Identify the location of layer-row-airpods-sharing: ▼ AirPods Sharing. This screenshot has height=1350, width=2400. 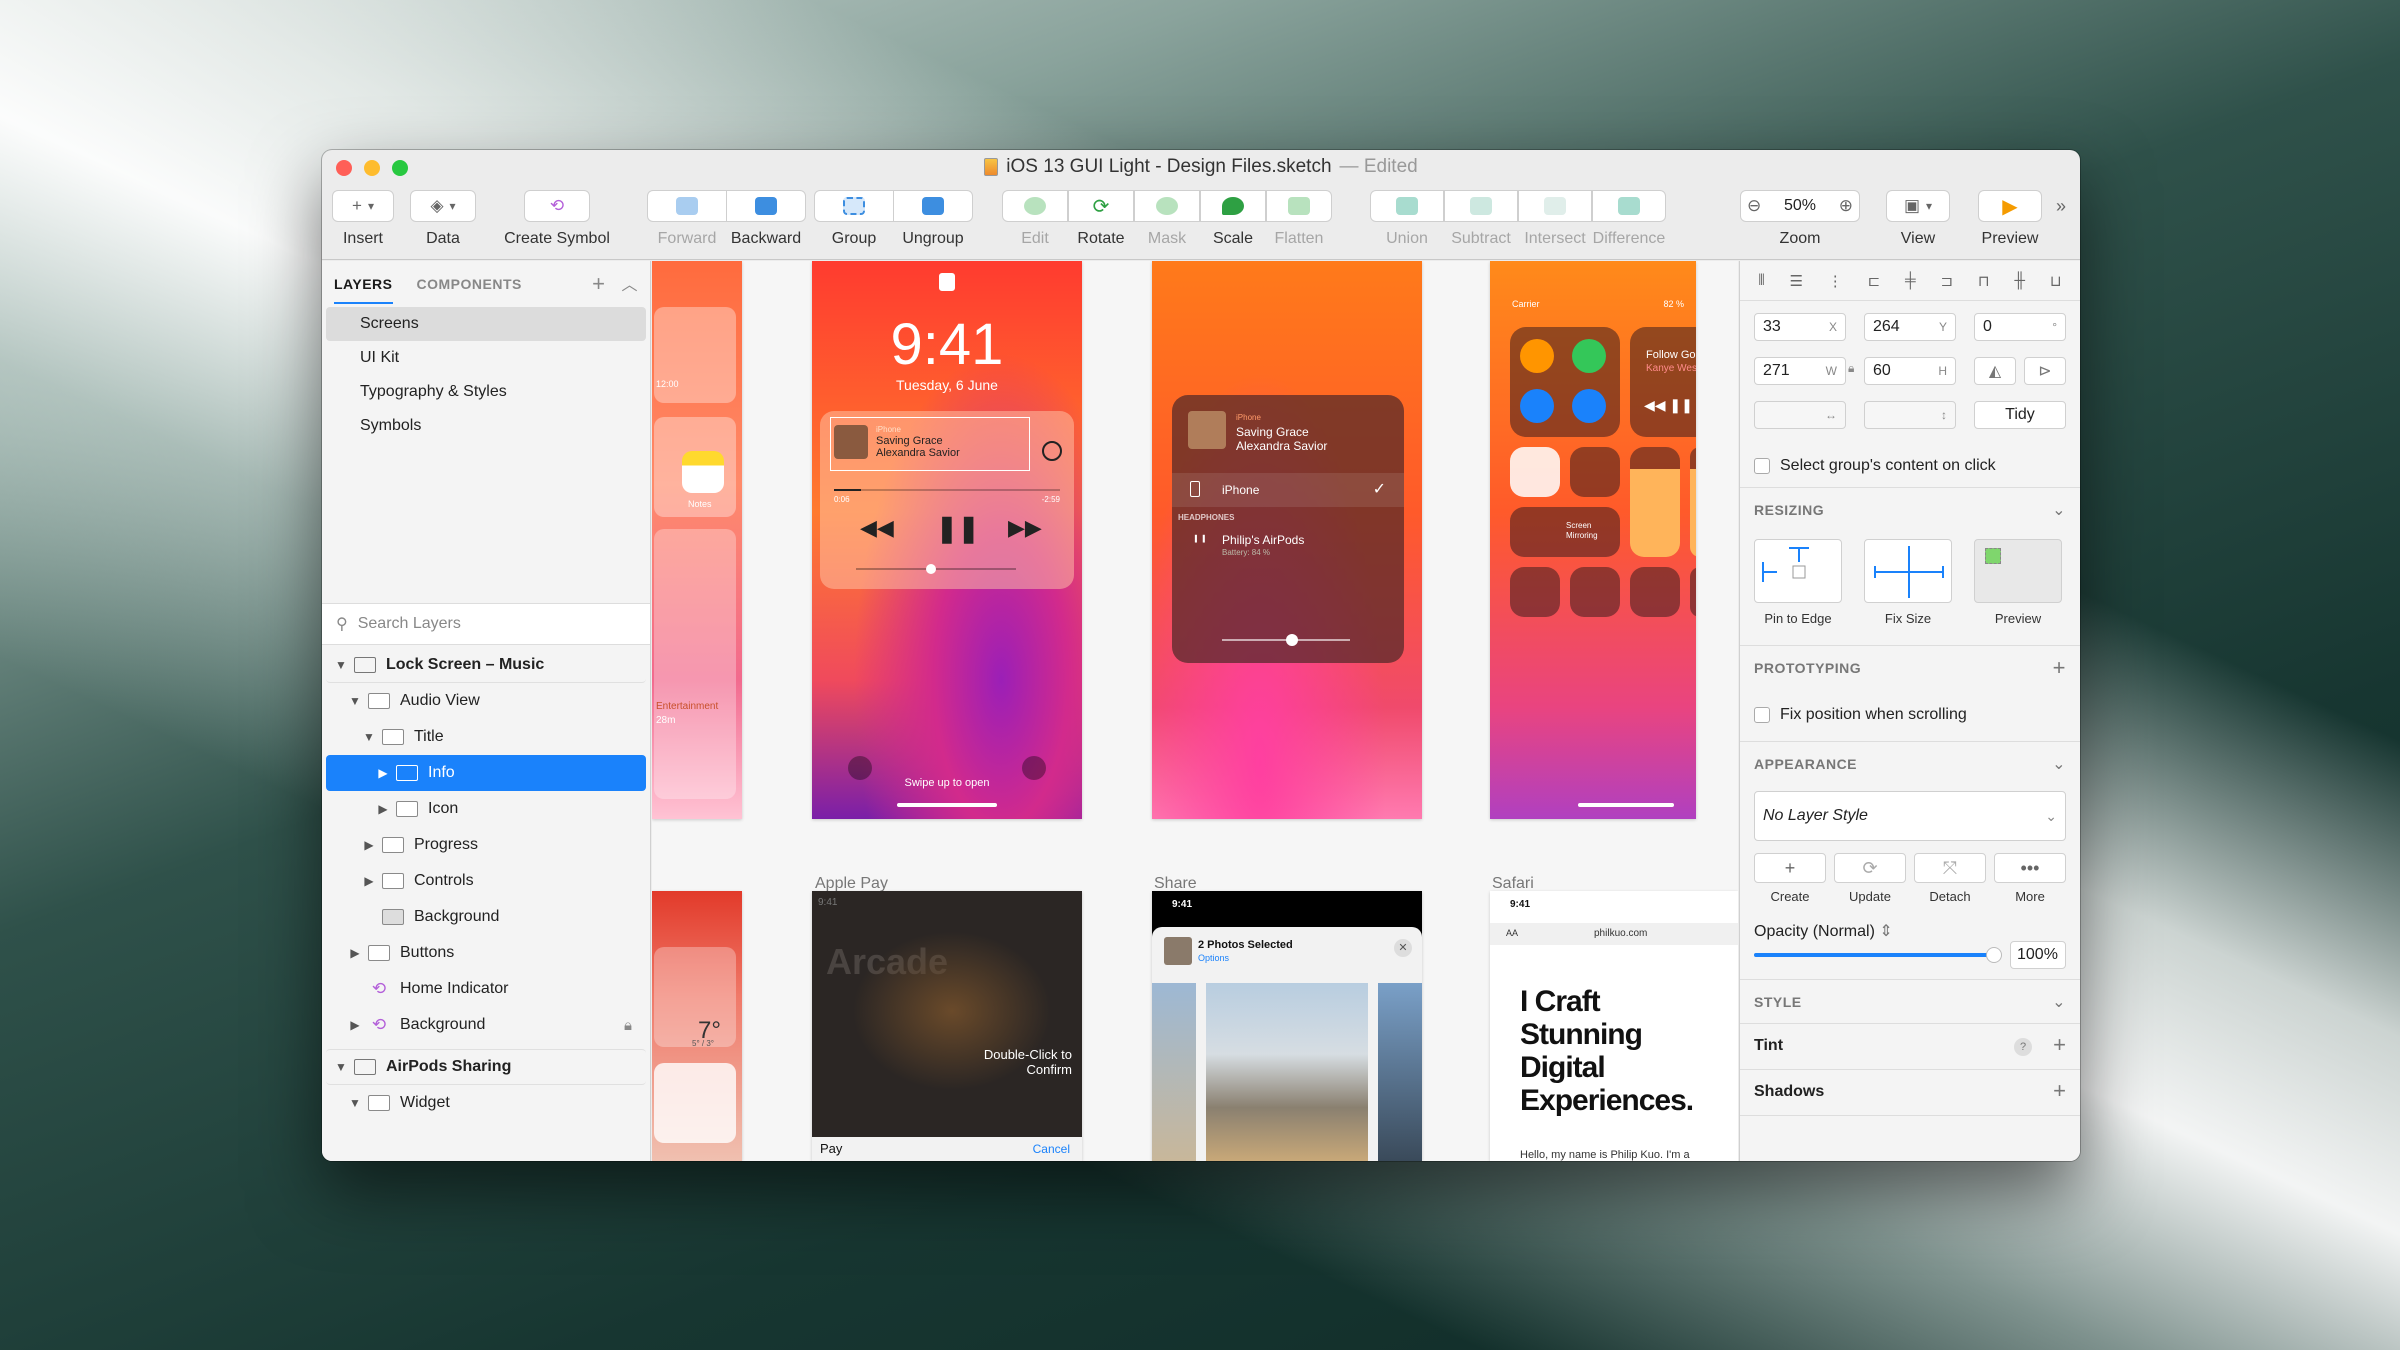
(486, 1067).